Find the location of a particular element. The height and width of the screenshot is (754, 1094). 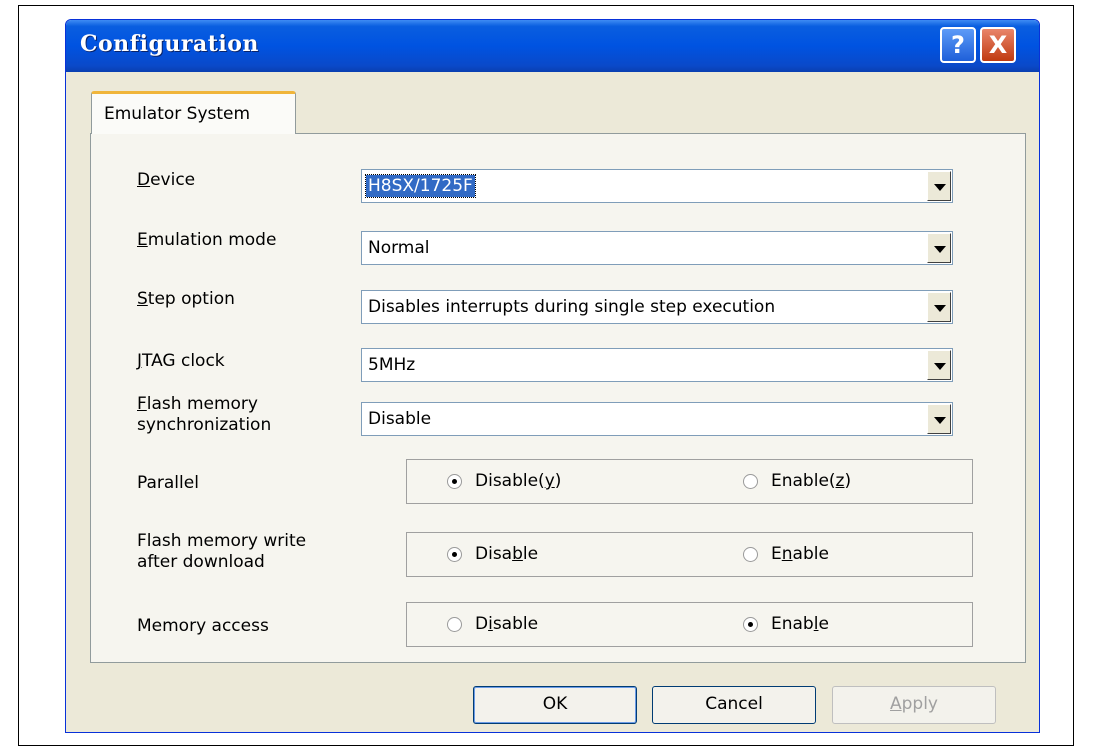

jtag-clock-label: JTAG clock is located at coordinates (181, 361).